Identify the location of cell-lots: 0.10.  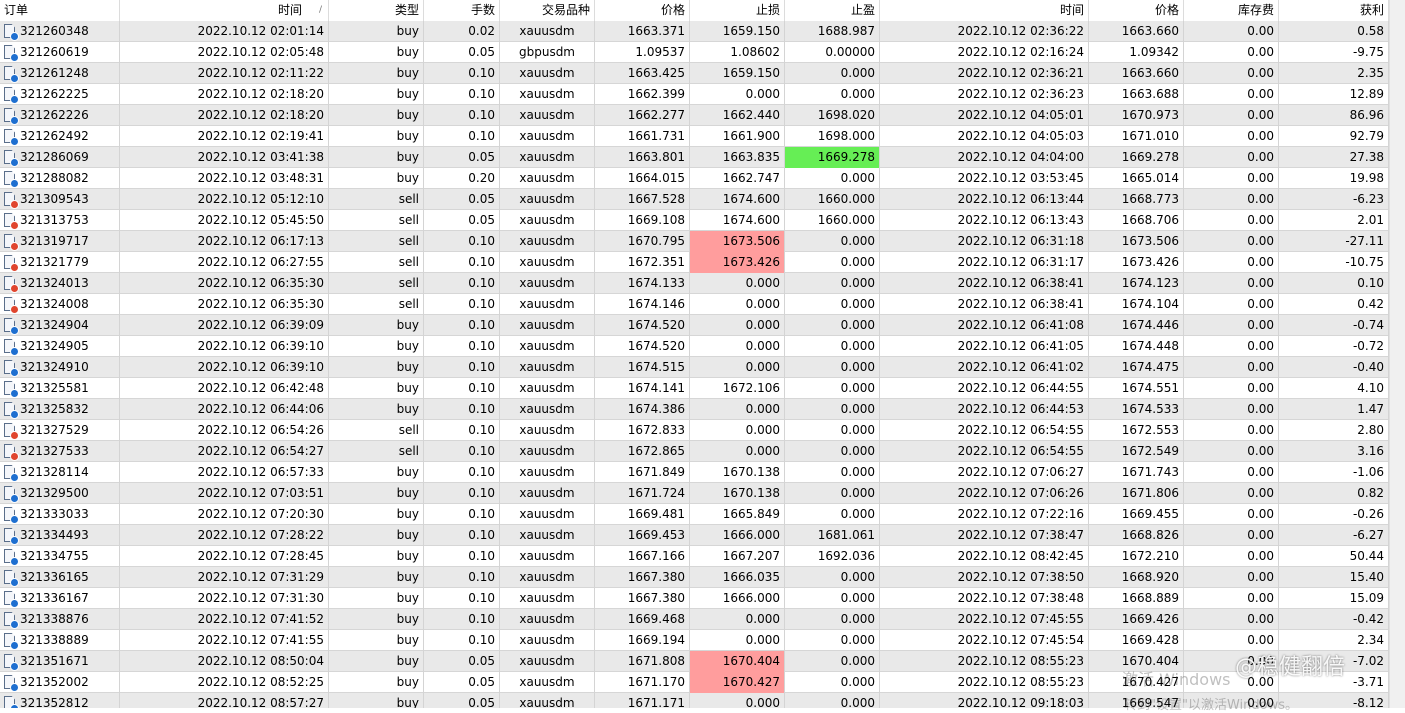
(462, 241).